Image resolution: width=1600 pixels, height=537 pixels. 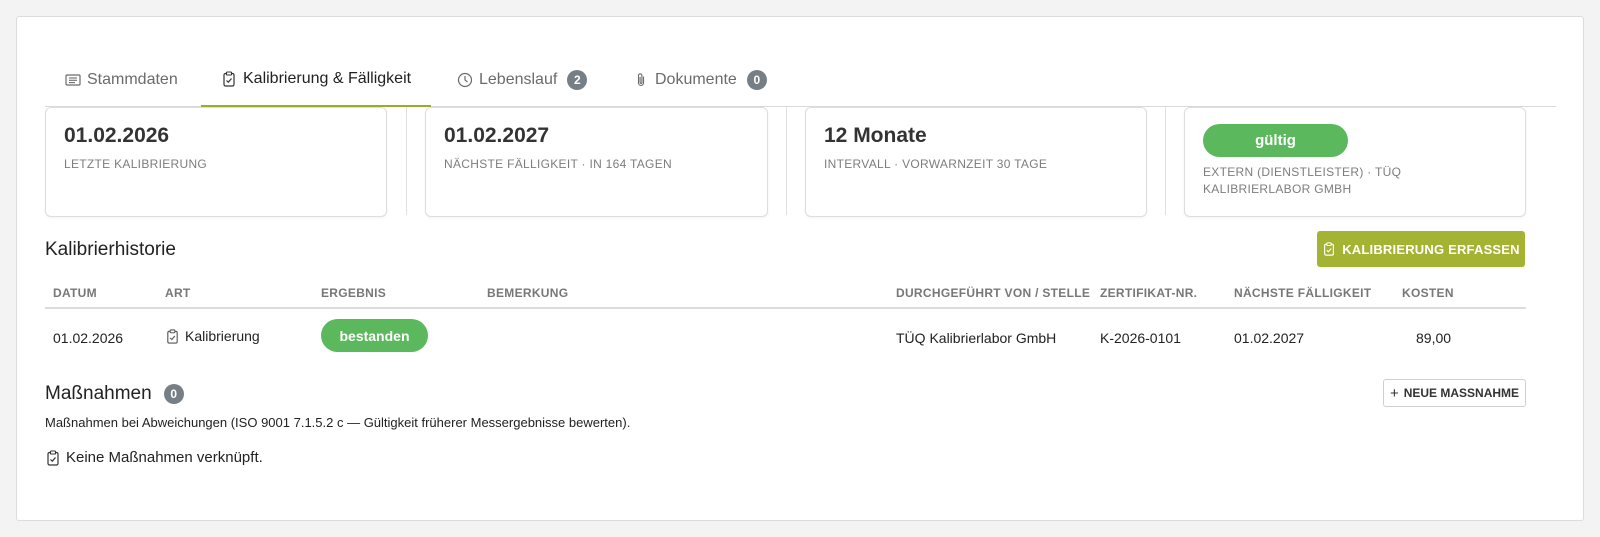 What do you see at coordinates (178, 293) in the screenshot?
I see `column-header: ART` at bounding box center [178, 293].